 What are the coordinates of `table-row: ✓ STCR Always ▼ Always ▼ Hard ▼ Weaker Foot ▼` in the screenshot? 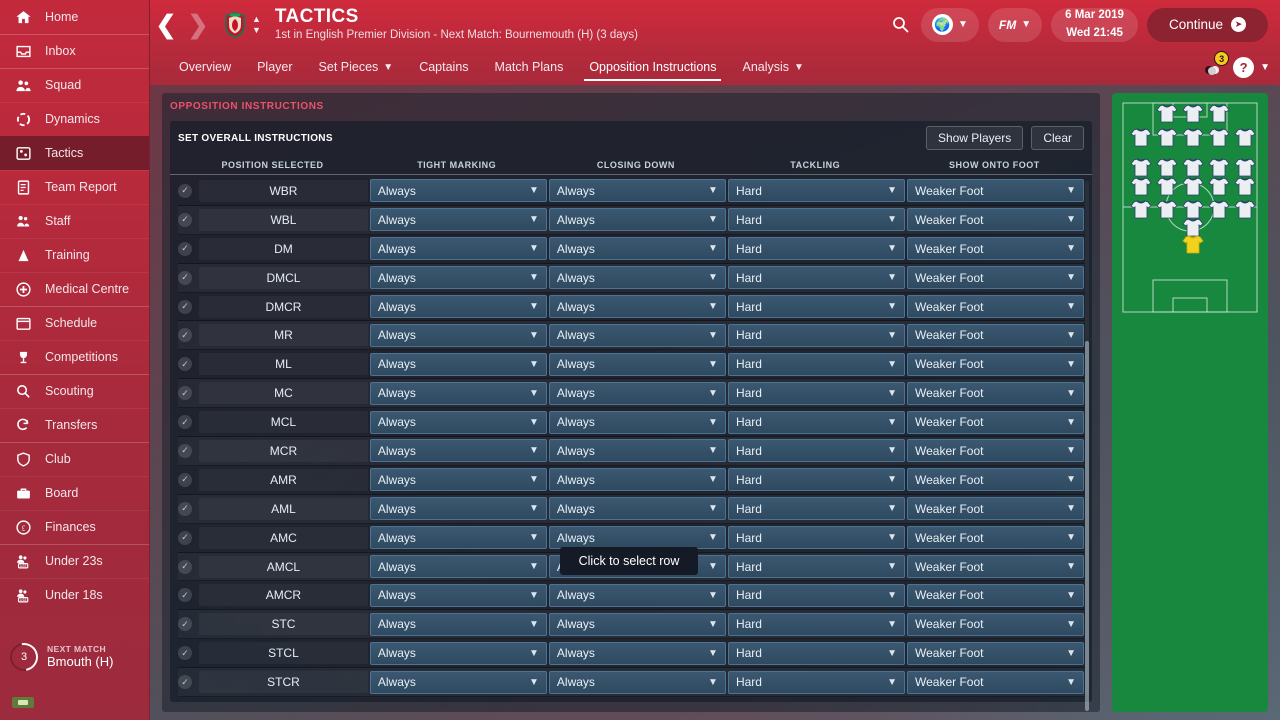 It's located at (631, 683).